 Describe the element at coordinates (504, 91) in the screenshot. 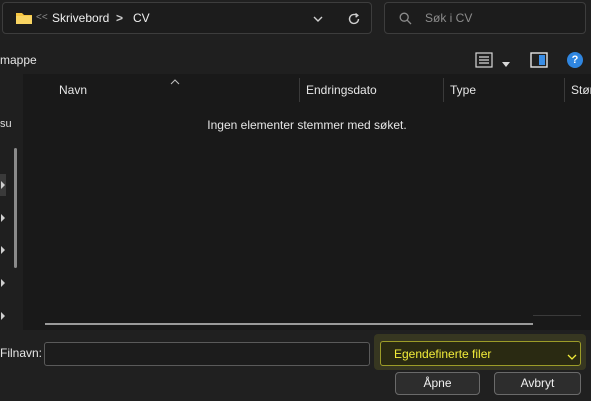

I see `column-header-type: Type` at that location.